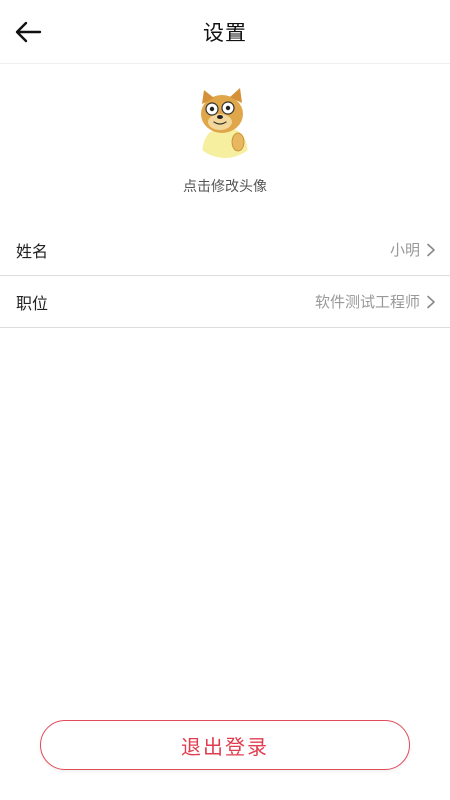 The width and height of the screenshot is (450, 800). I want to click on change-avatar-hint: 点击修改头像, so click(225, 186).